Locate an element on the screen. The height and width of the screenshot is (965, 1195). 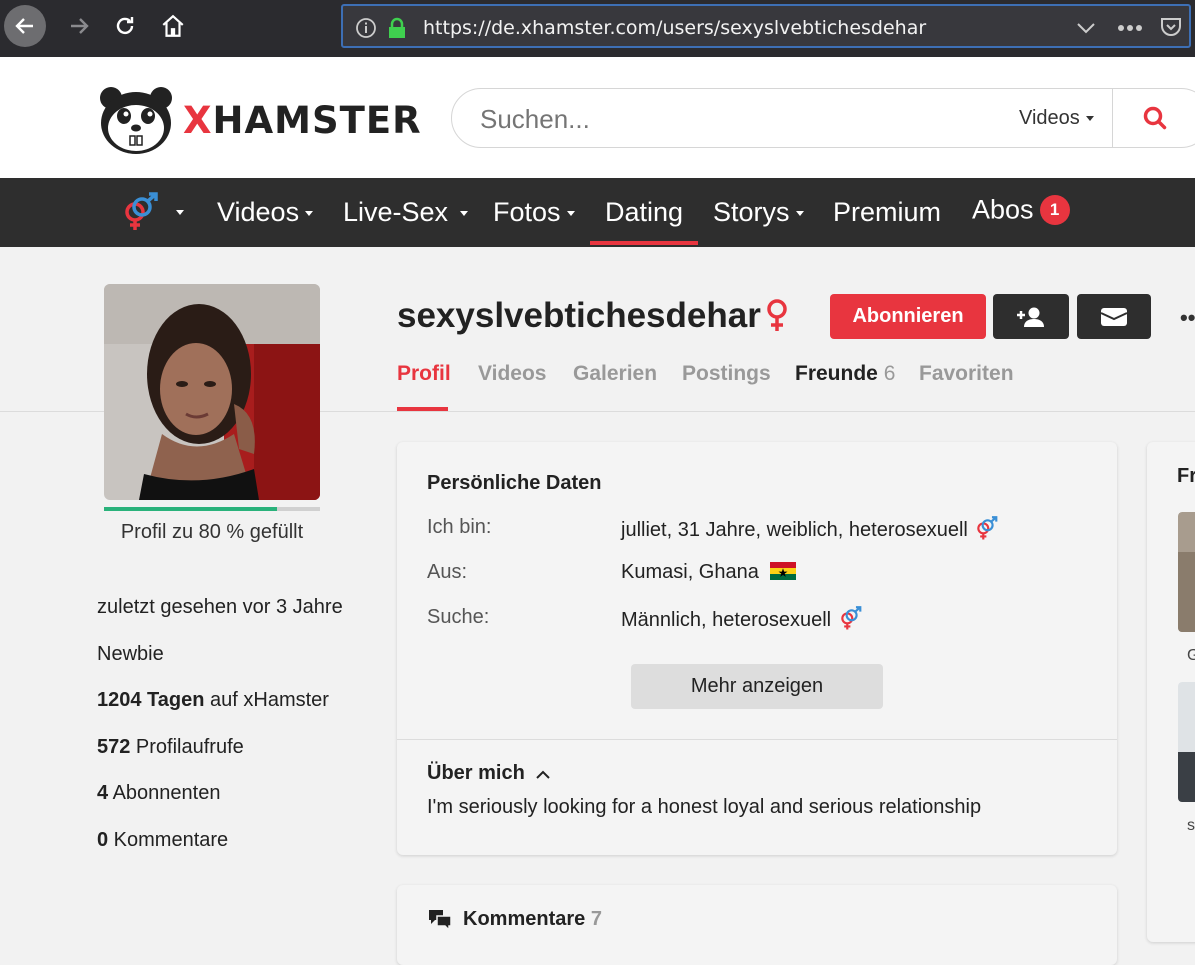
nav-abos: Abos 1 is located at coordinates (1021, 209).